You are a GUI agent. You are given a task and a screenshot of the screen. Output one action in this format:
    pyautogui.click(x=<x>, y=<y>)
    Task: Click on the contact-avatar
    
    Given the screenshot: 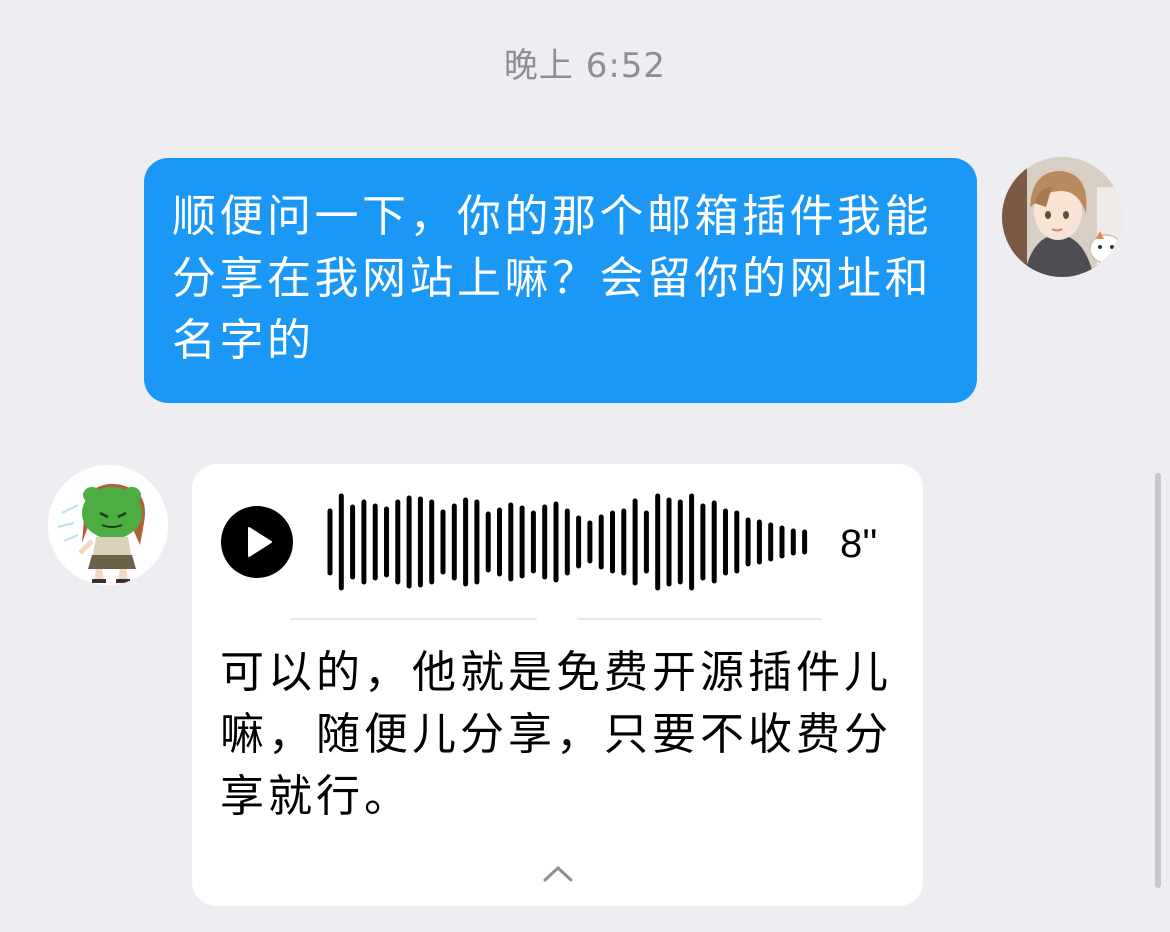 What is the action you would take?
    pyautogui.click(x=108, y=525)
    